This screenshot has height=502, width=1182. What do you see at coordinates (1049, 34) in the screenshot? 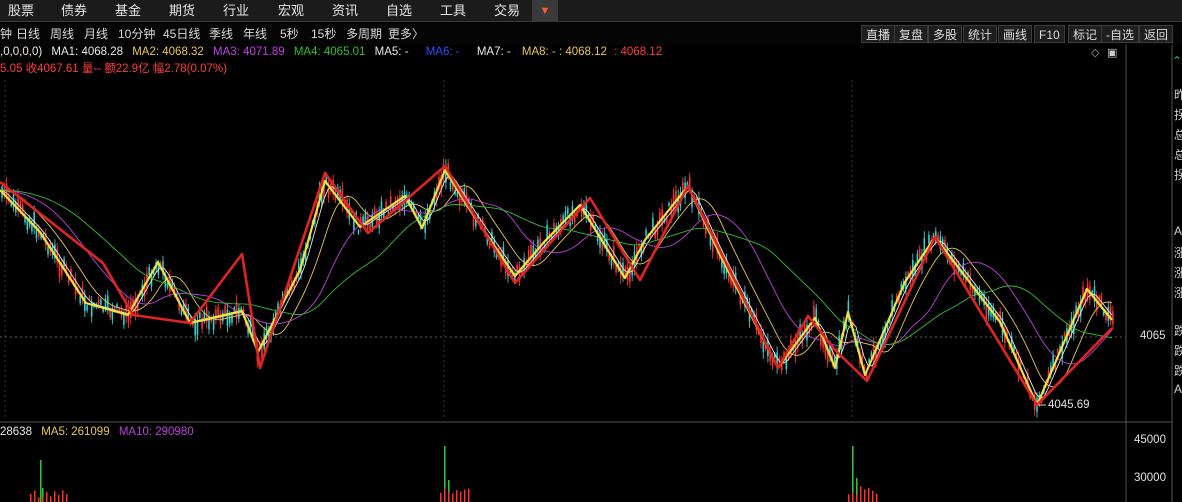
I see `f10-button: F10` at bounding box center [1049, 34].